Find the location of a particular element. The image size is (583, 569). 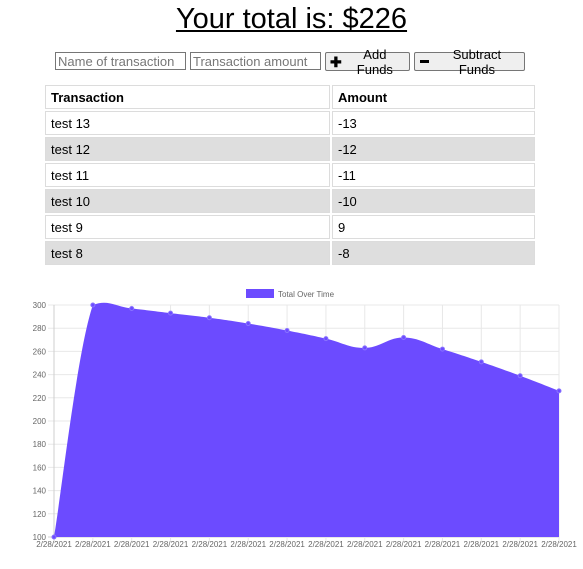

transaction-amount-cell: -13 is located at coordinates (433, 123).